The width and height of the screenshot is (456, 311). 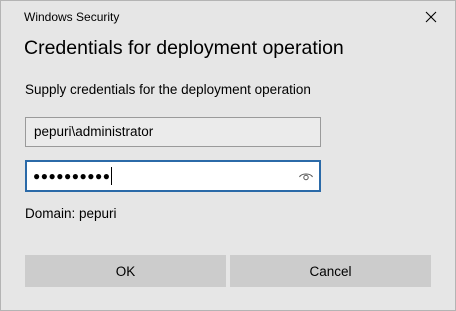 What do you see at coordinates (72, 176) in the screenshot?
I see `password-mask: ●●●●●●●●●●` at bounding box center [72, 176].